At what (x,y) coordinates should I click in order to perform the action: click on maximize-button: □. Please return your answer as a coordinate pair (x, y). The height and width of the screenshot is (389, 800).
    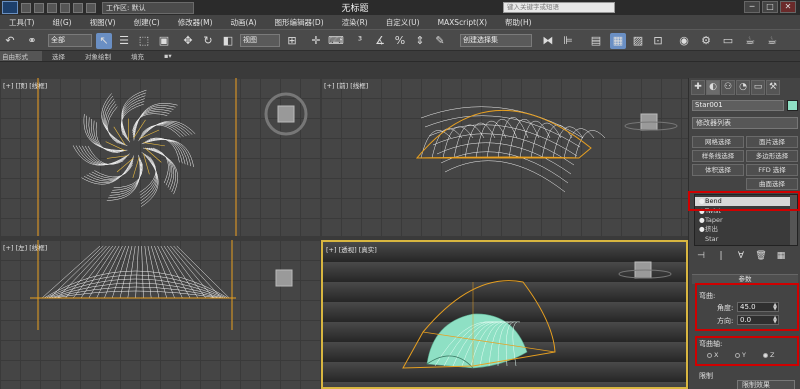
    Looking at the image, I should click on (770, 7).